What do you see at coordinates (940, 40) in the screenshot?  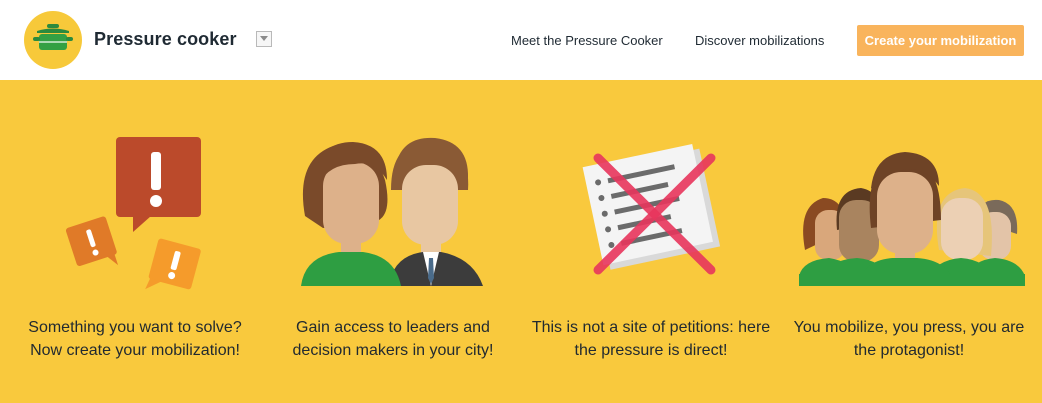 I see `create-mobilization-button: Create your mobilization` at bounding box center [940, 40].